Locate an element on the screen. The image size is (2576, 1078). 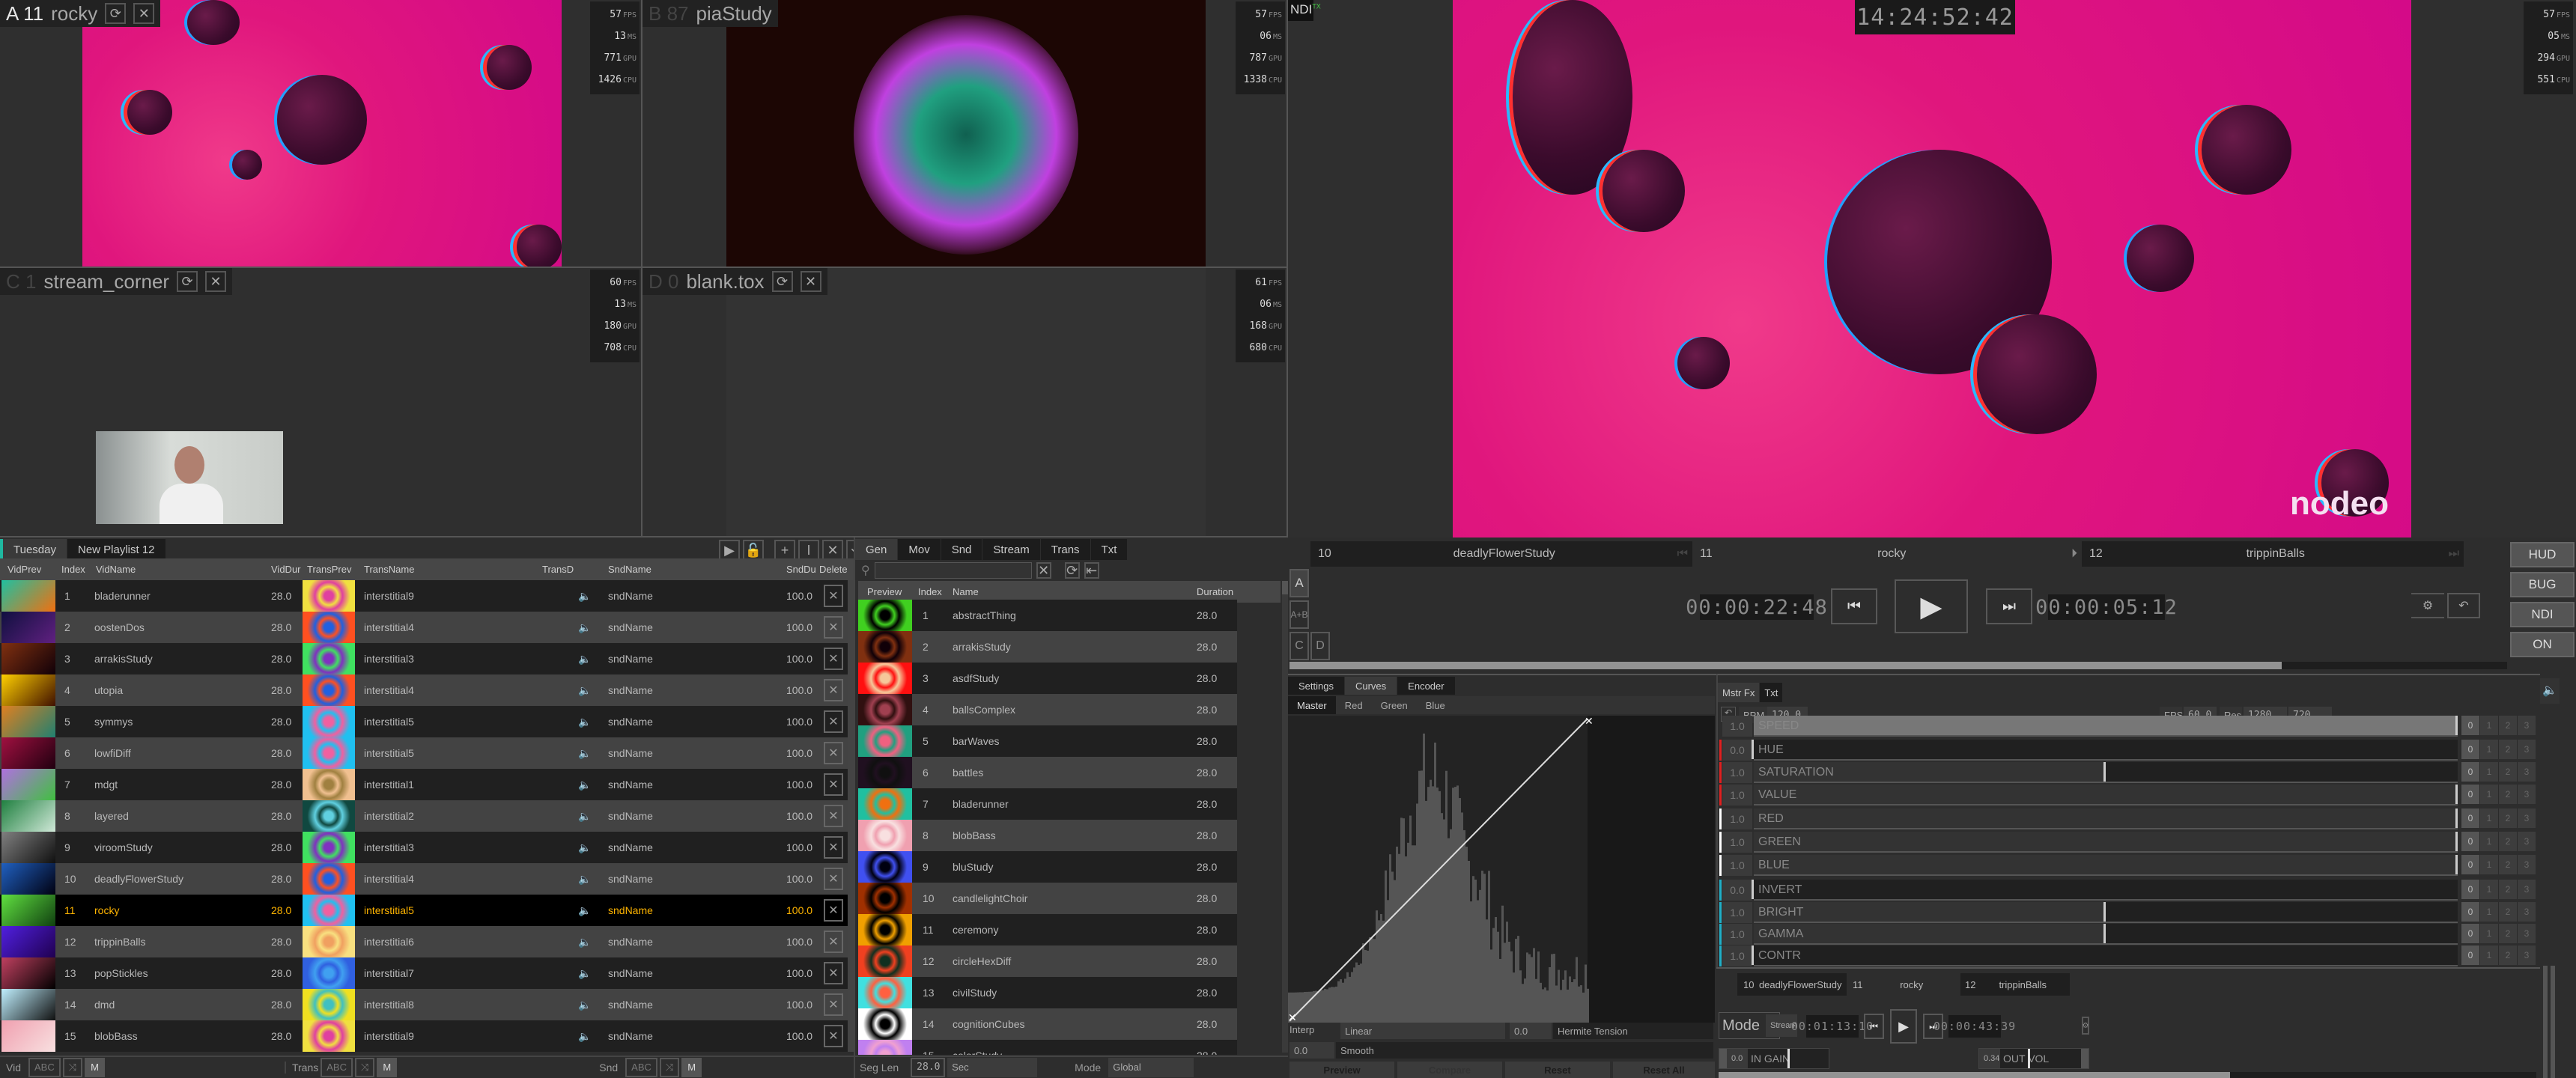
play-button: ▶ is located at coordinates (1931, 606).